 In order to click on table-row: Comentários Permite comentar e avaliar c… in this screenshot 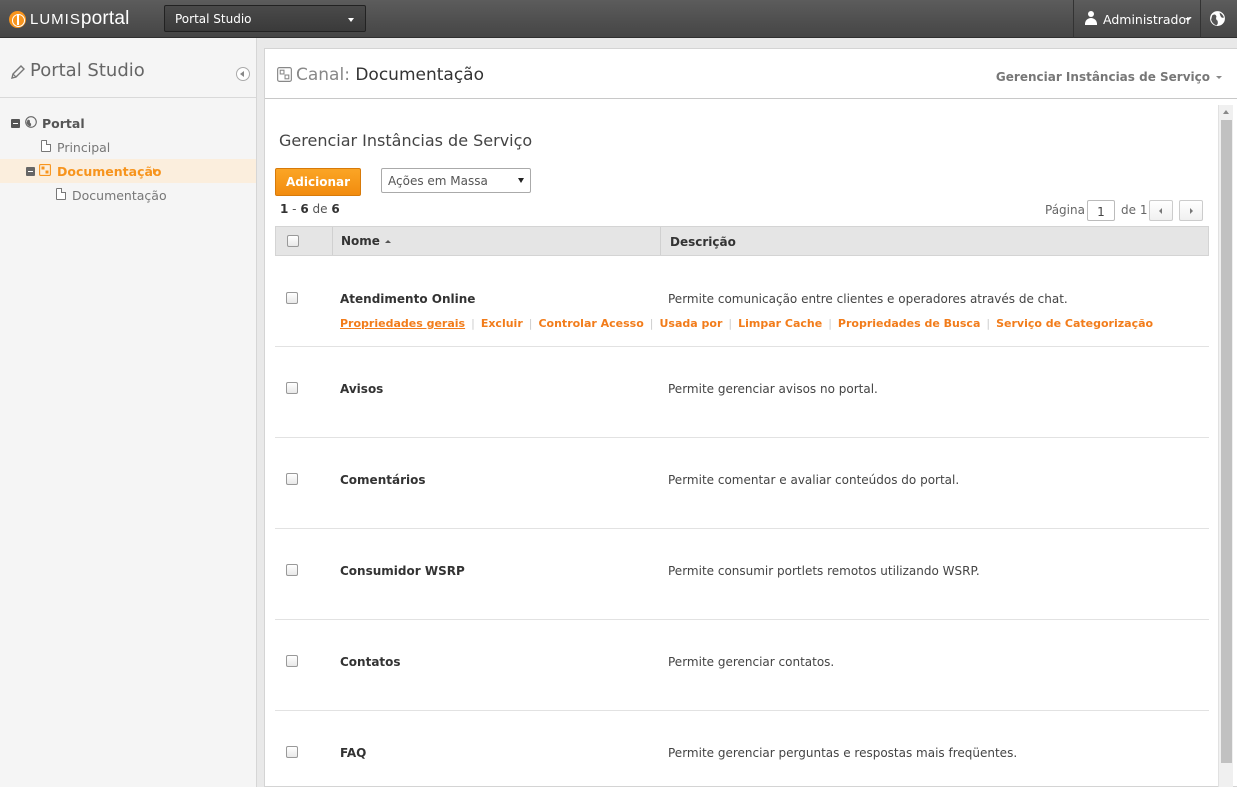, I will do `click(742, 483)`.